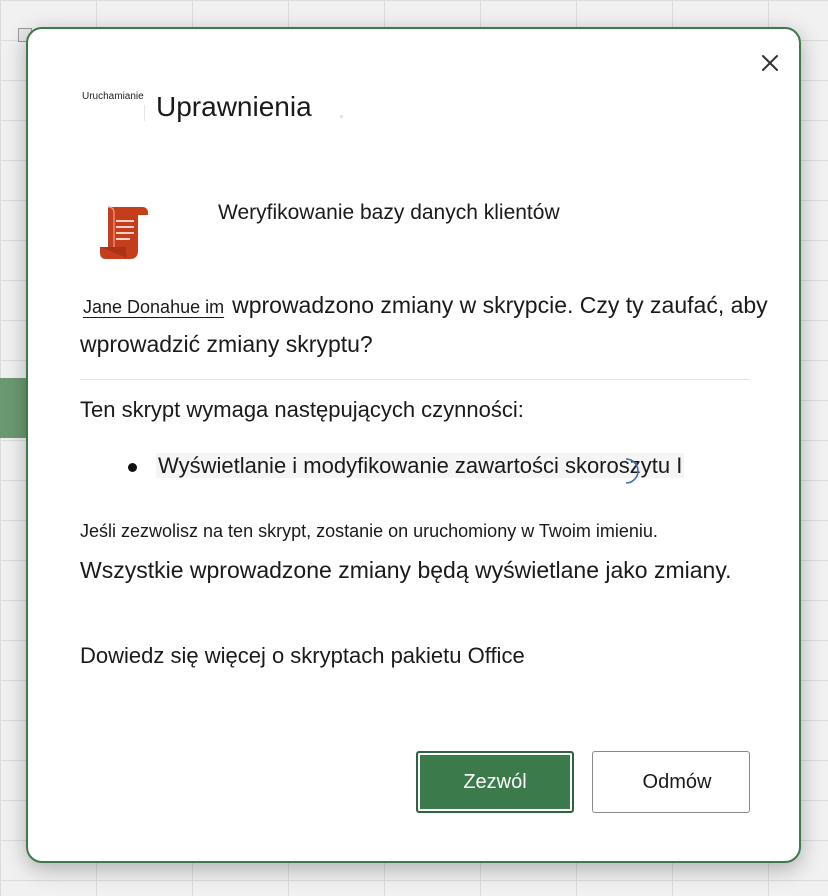  I want to click on author-link: Jane Donahue im, so click(153, 307).